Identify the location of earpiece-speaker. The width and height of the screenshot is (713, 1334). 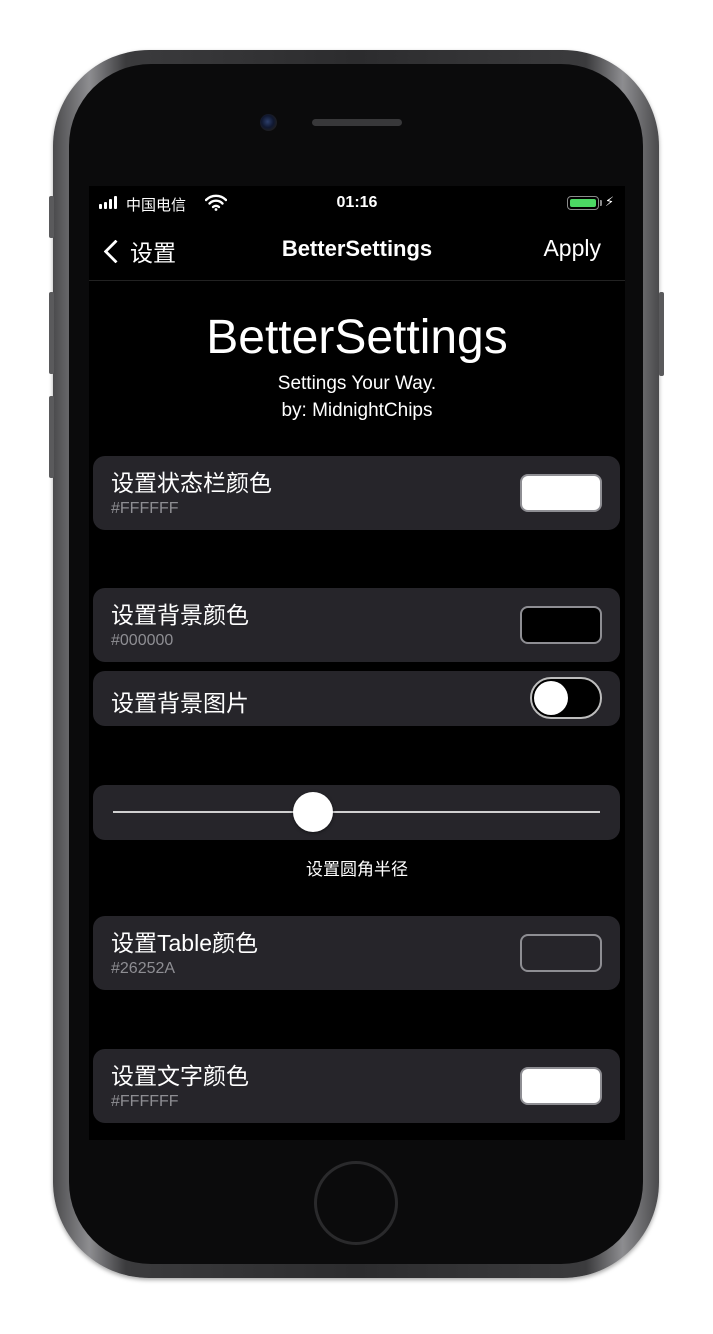
(357, 122).